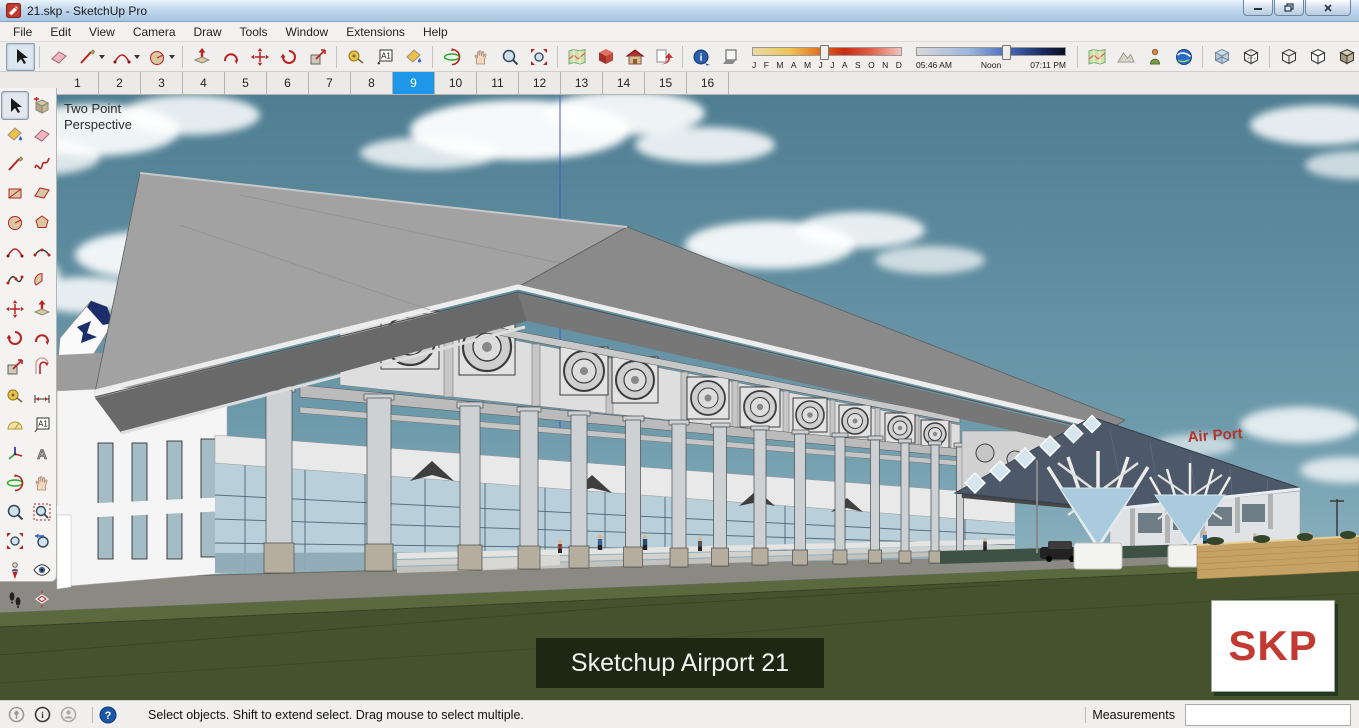 This screenshot has width=1359, height=728. Describe the element at coordinates (666, 83) in the screenshot. I see `scene-tab-15: 15` at that location.